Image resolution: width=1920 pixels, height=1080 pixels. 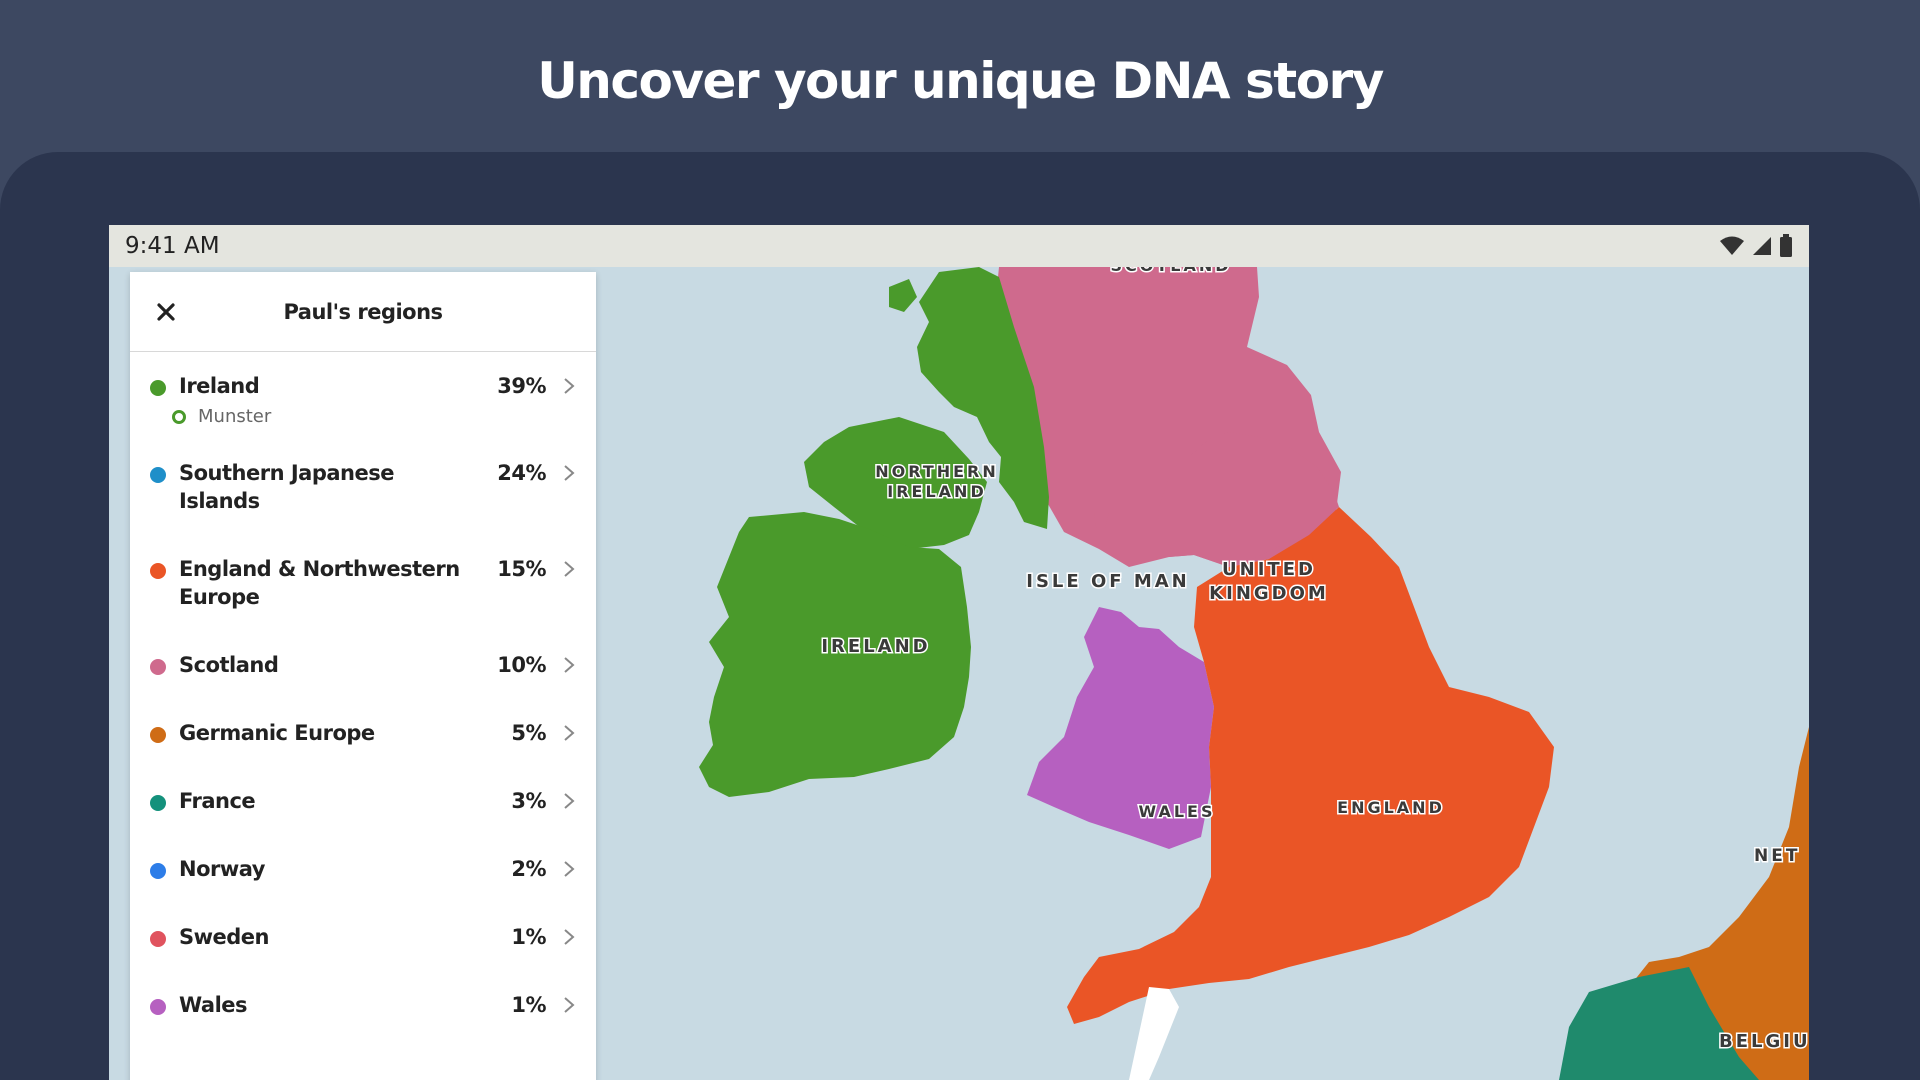 I want to click on map-label-northern-ireland-2: IRELAND, so click(x=936, y=491).